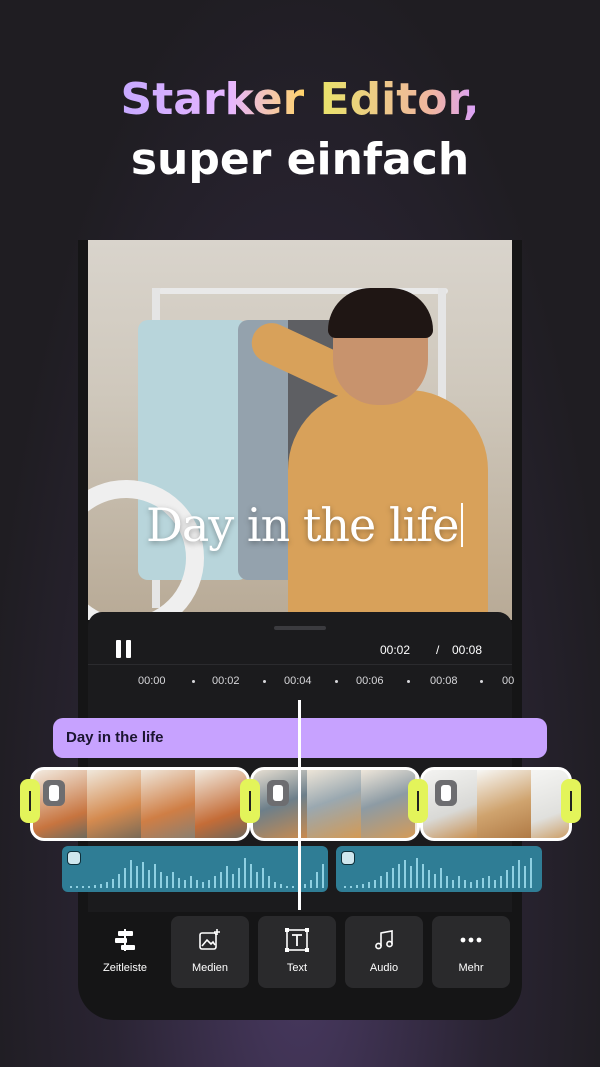  I want to click on ruler-tick: 00:06, so click(370, 681).